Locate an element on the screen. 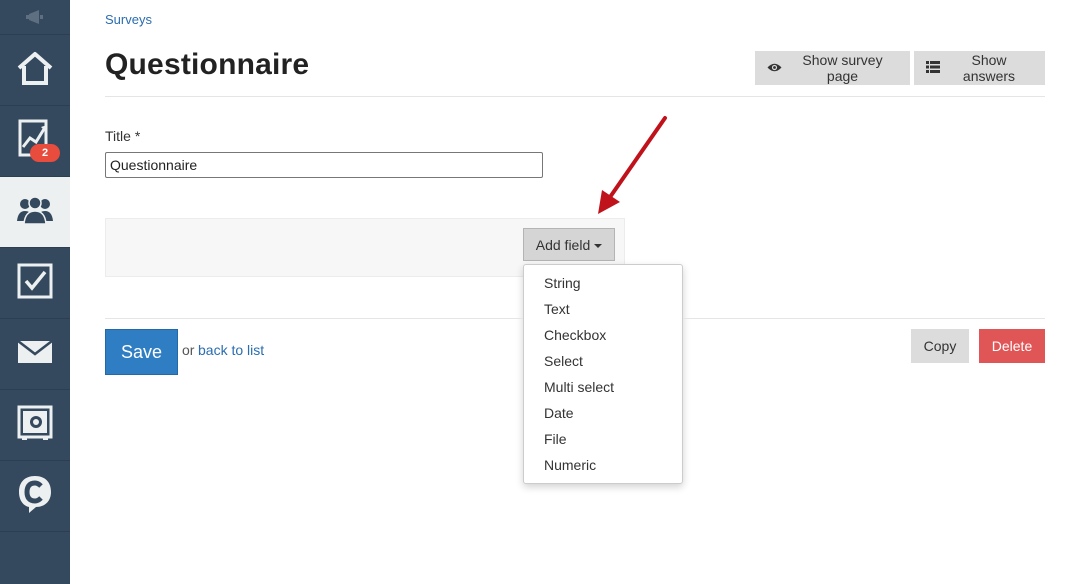 The width and height of the screenshot is (1069, 584). megaphone-icon is located at coordinates (35, 17).